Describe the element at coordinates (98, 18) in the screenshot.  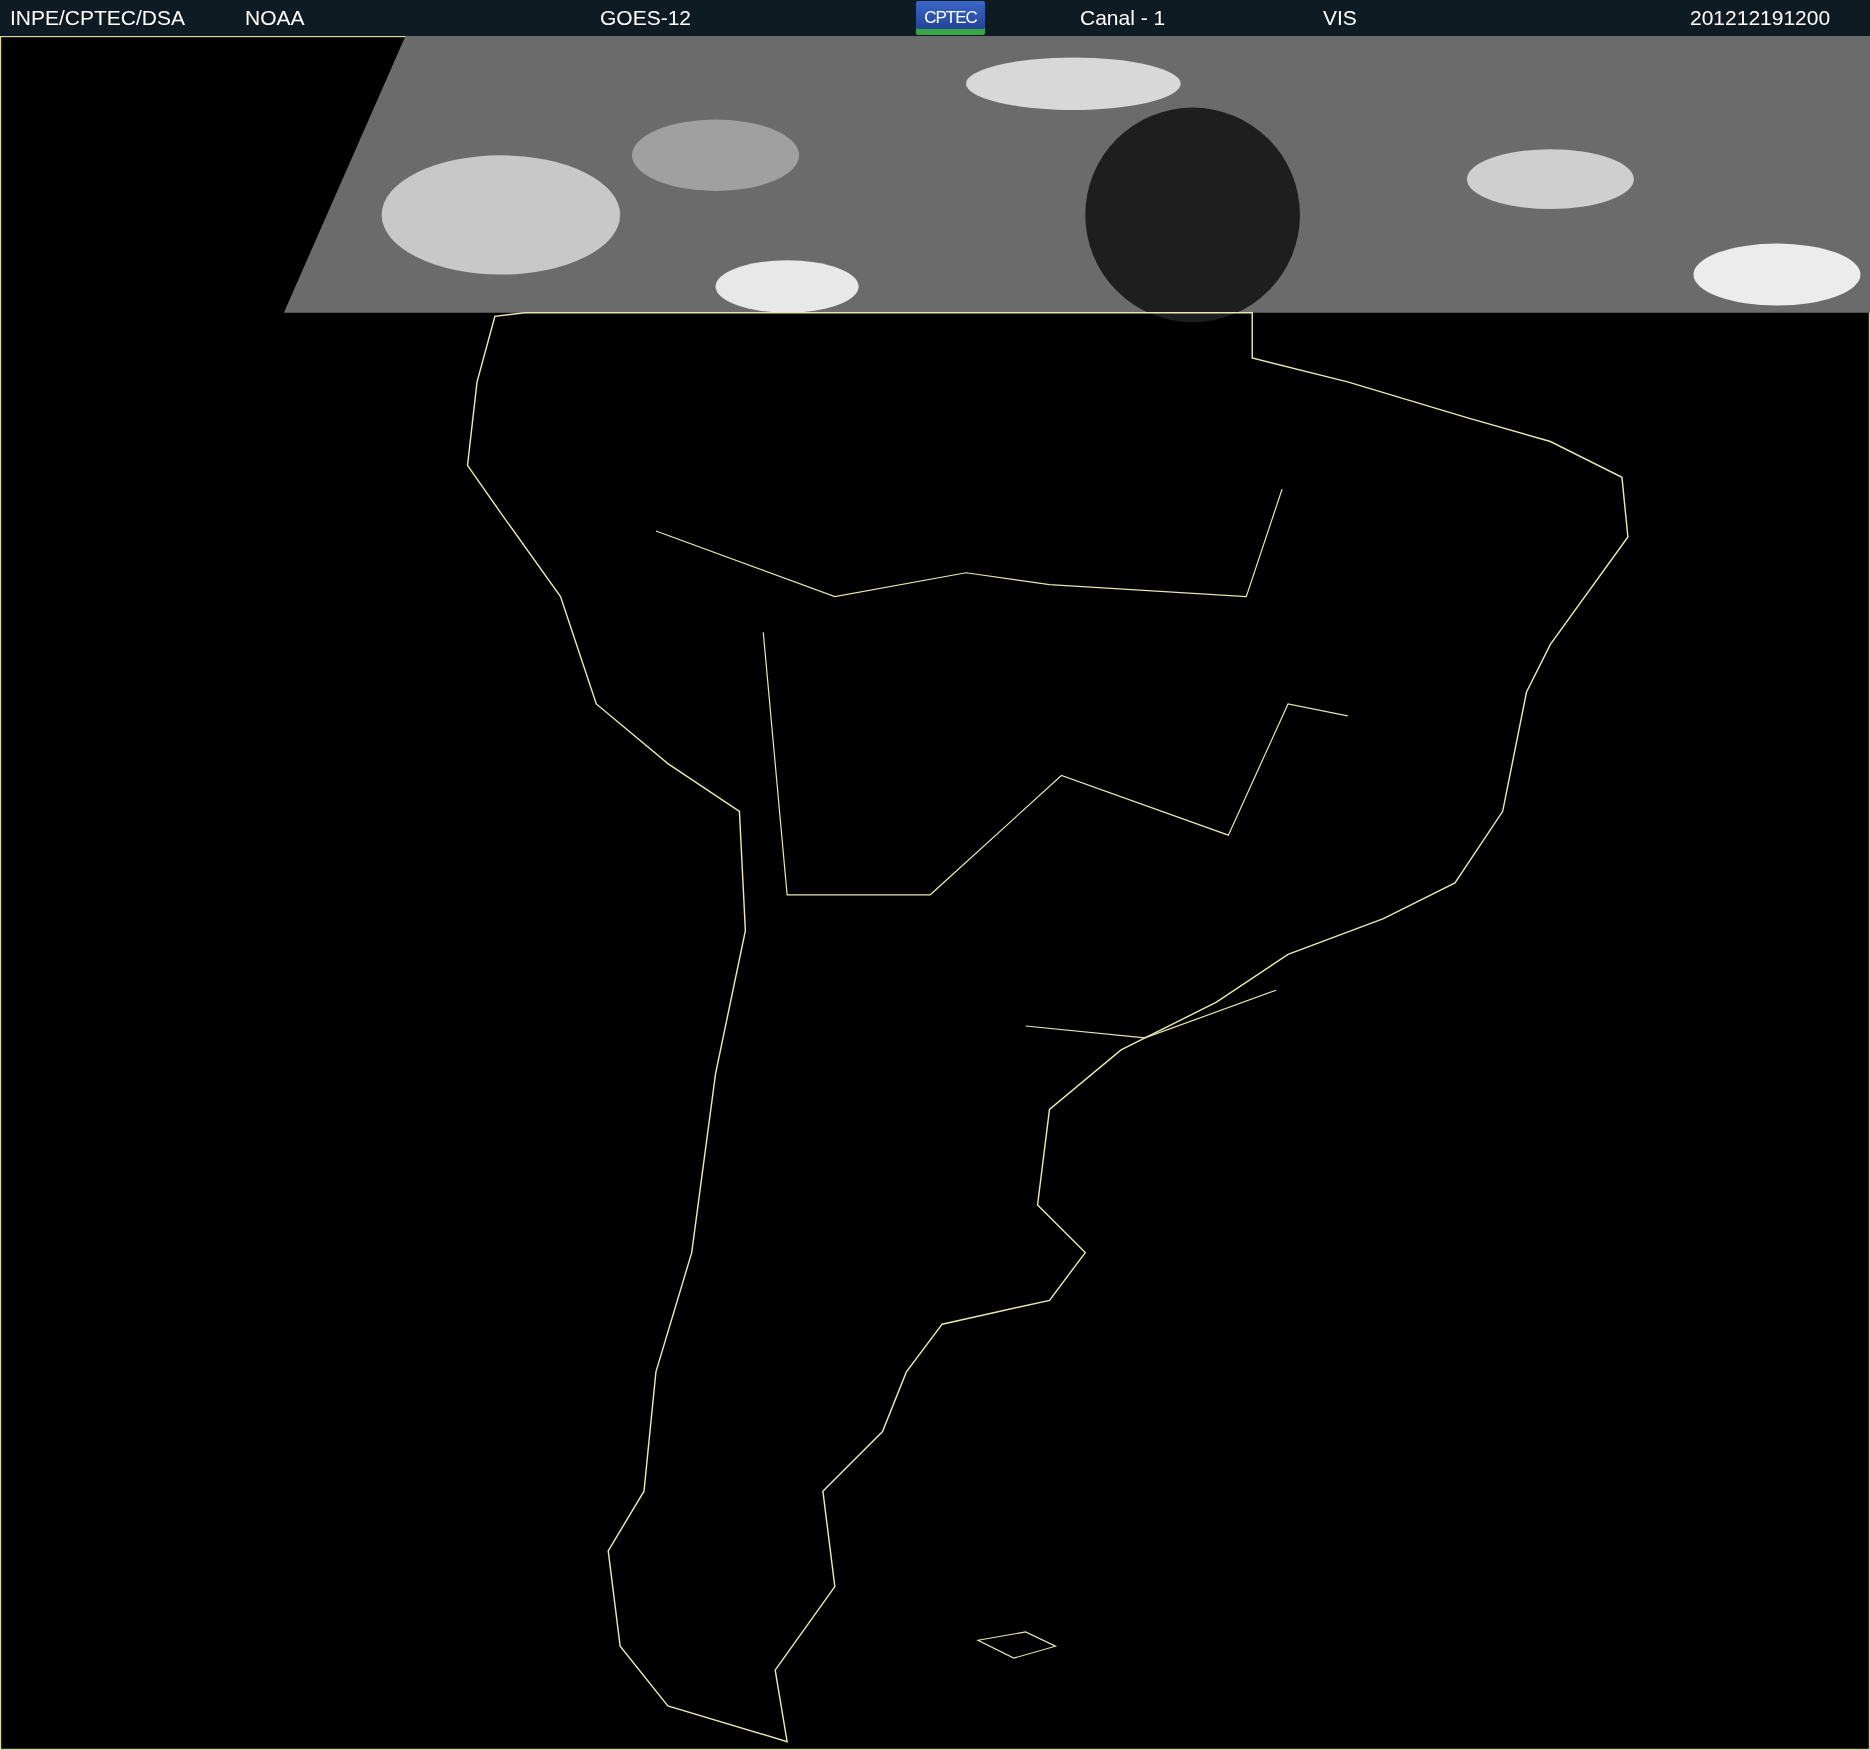
I see `source-label: INPE/CPTEC/DSA` at that location.